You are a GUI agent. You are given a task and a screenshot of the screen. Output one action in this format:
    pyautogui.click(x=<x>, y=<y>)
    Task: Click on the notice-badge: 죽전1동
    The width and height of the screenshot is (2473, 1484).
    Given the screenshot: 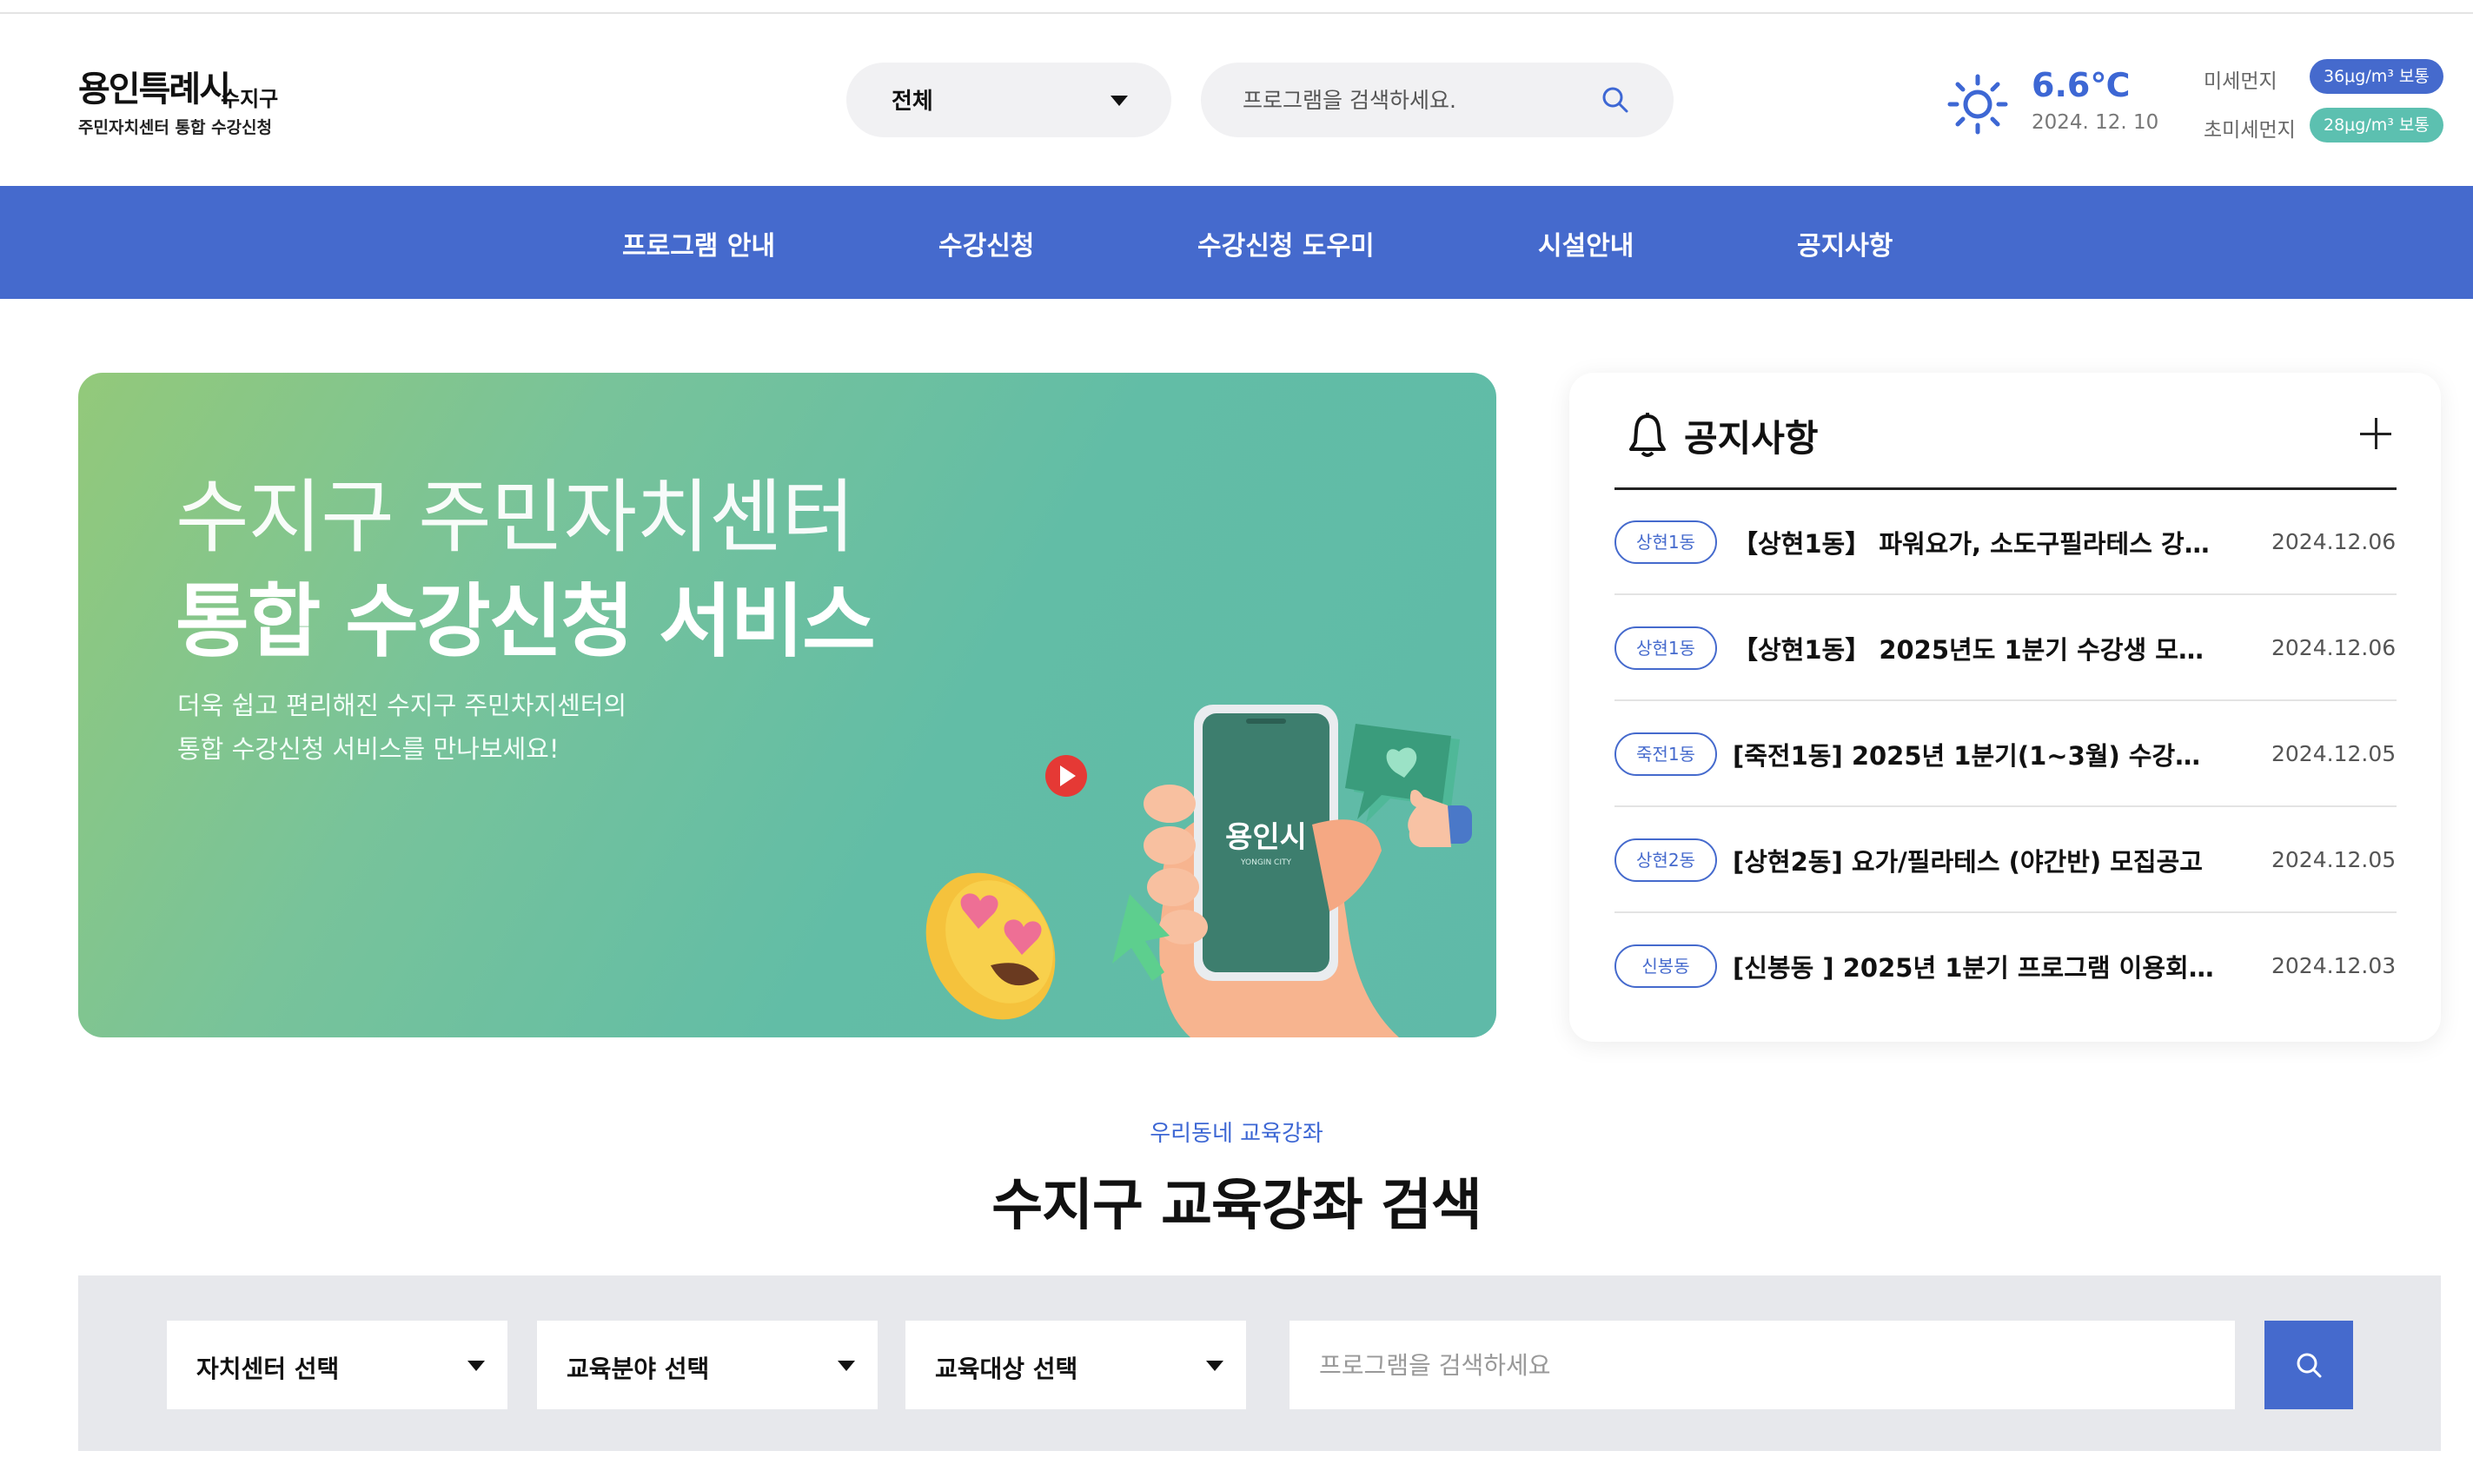 What is the action you would take?
    pyautogui.click(x=1666, y=754)
    